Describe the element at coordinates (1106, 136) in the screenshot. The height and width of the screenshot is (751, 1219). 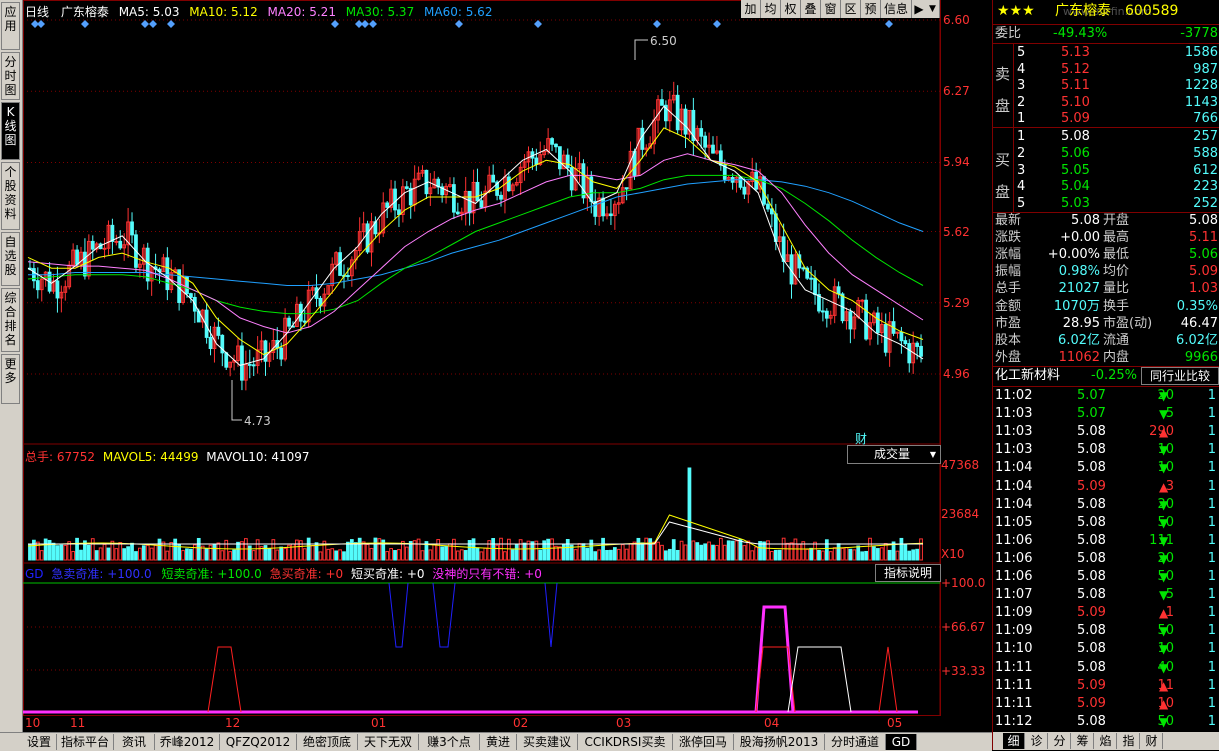
I see `buy-level-row: 1 5.08 257` at that location.